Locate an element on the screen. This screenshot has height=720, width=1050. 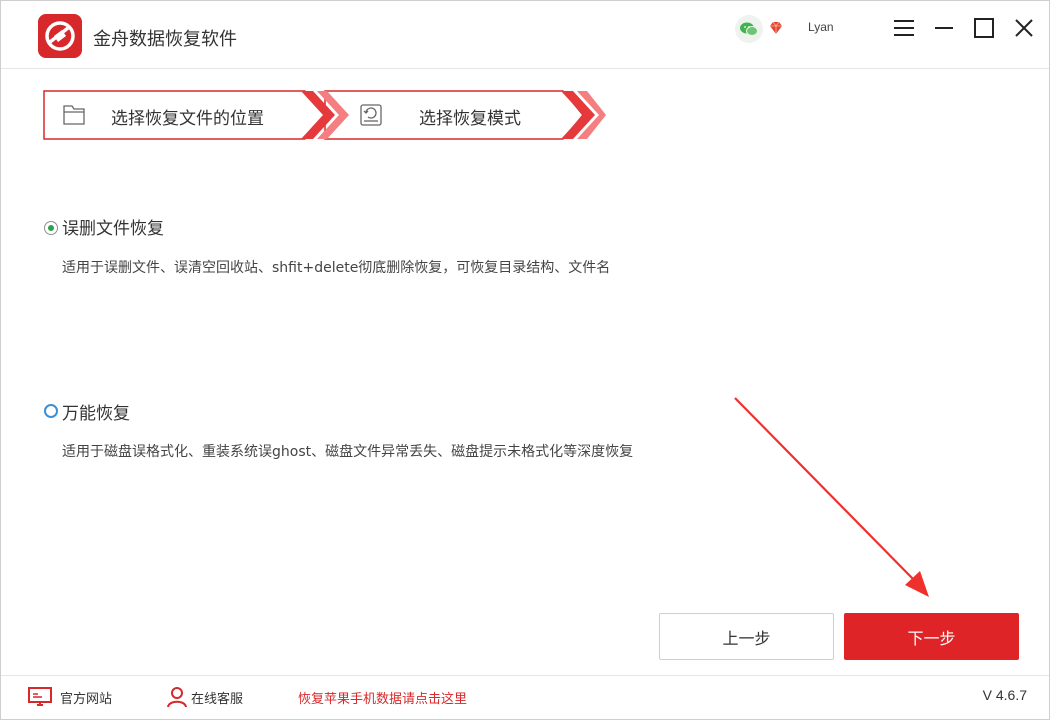
close-icon is located at coordinates (1024, 28).